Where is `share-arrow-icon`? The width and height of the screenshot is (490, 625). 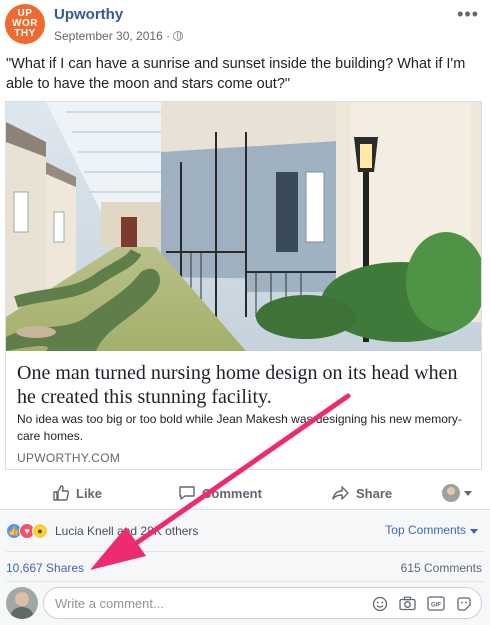 share-arrow-icon is located at coordinates (340, 493).